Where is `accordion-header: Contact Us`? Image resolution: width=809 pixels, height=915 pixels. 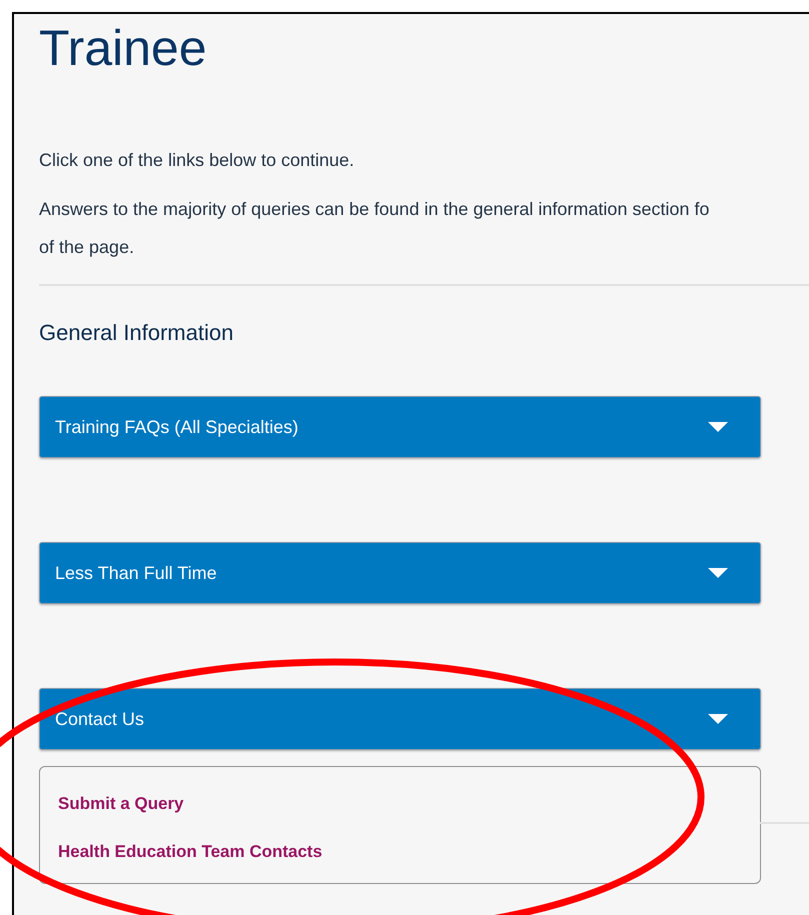
accordion-header: Contact Us is located at coordinates (400, 719).